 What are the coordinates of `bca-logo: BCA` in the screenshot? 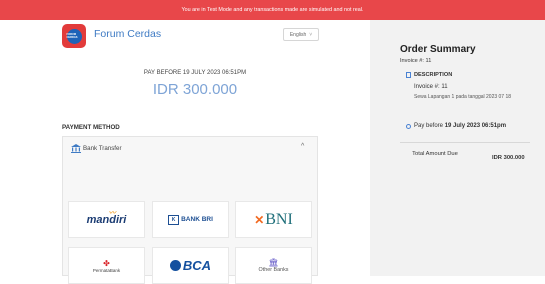 It's located at (190, 265).